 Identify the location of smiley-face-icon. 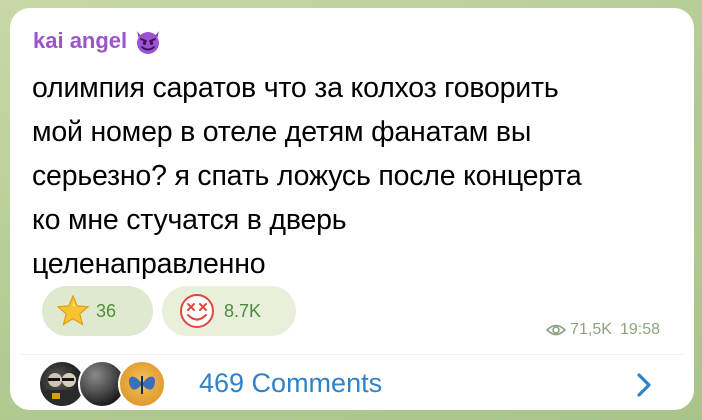
(197, 311).